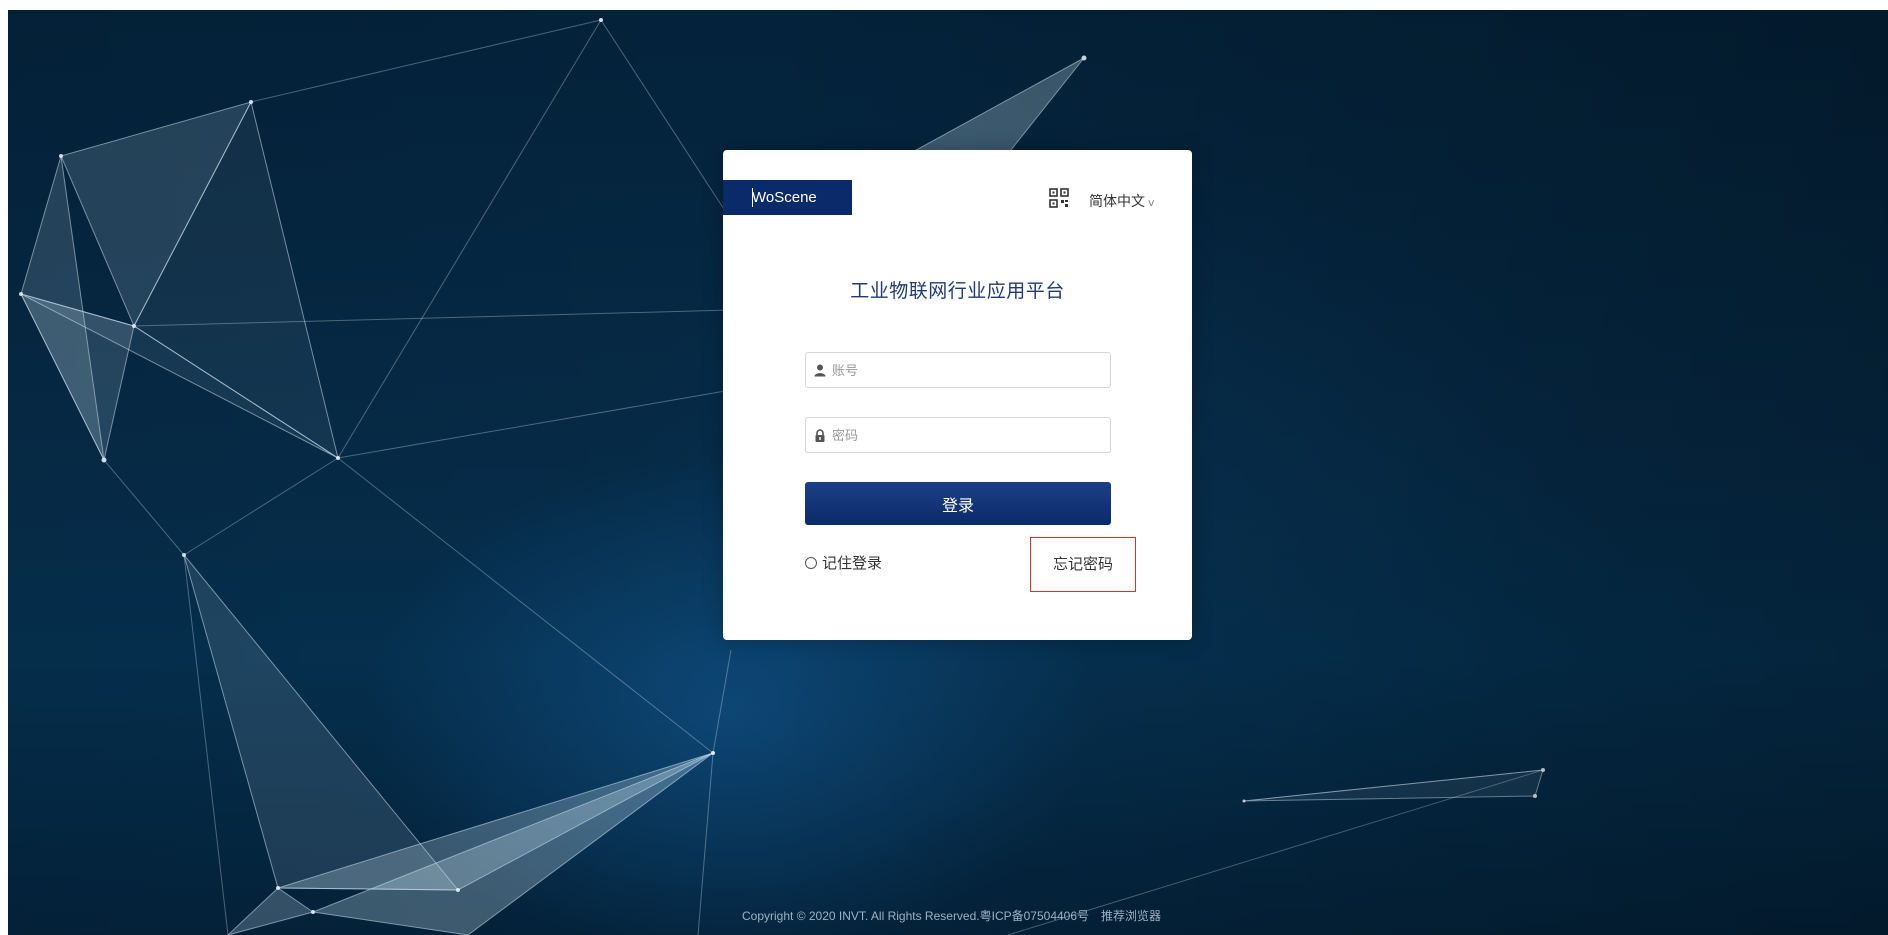  Describe the element at coordinates (957, 395) in the screenshot. I see `login-card: WoScene 简体中文v 工业物联网行业应用平台 登录 记住登录` at that location.